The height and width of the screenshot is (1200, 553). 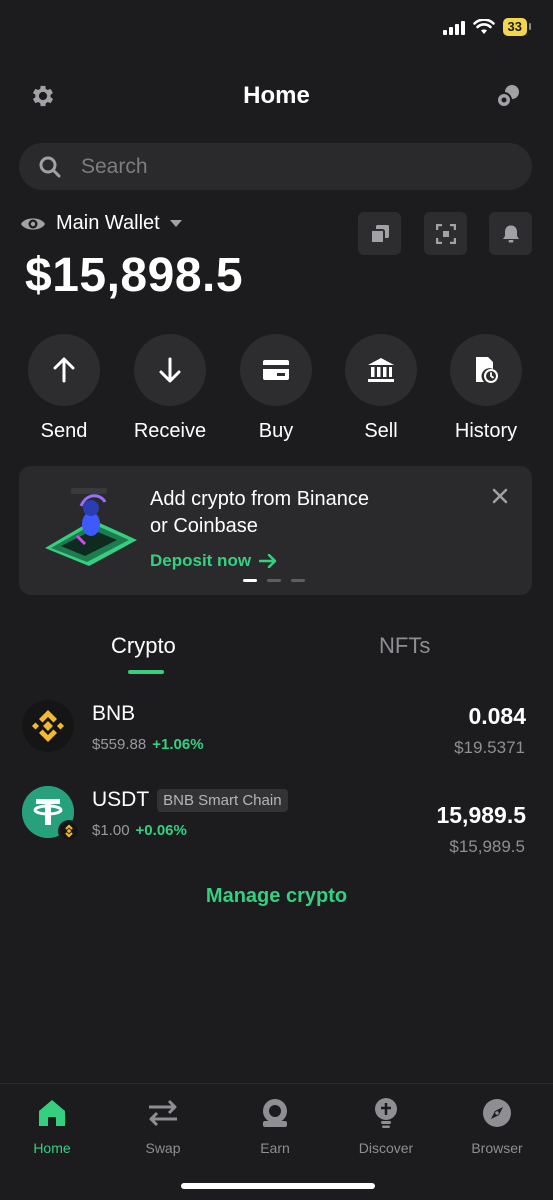 I want to click on receive-circle, so click(x=170, y=370).